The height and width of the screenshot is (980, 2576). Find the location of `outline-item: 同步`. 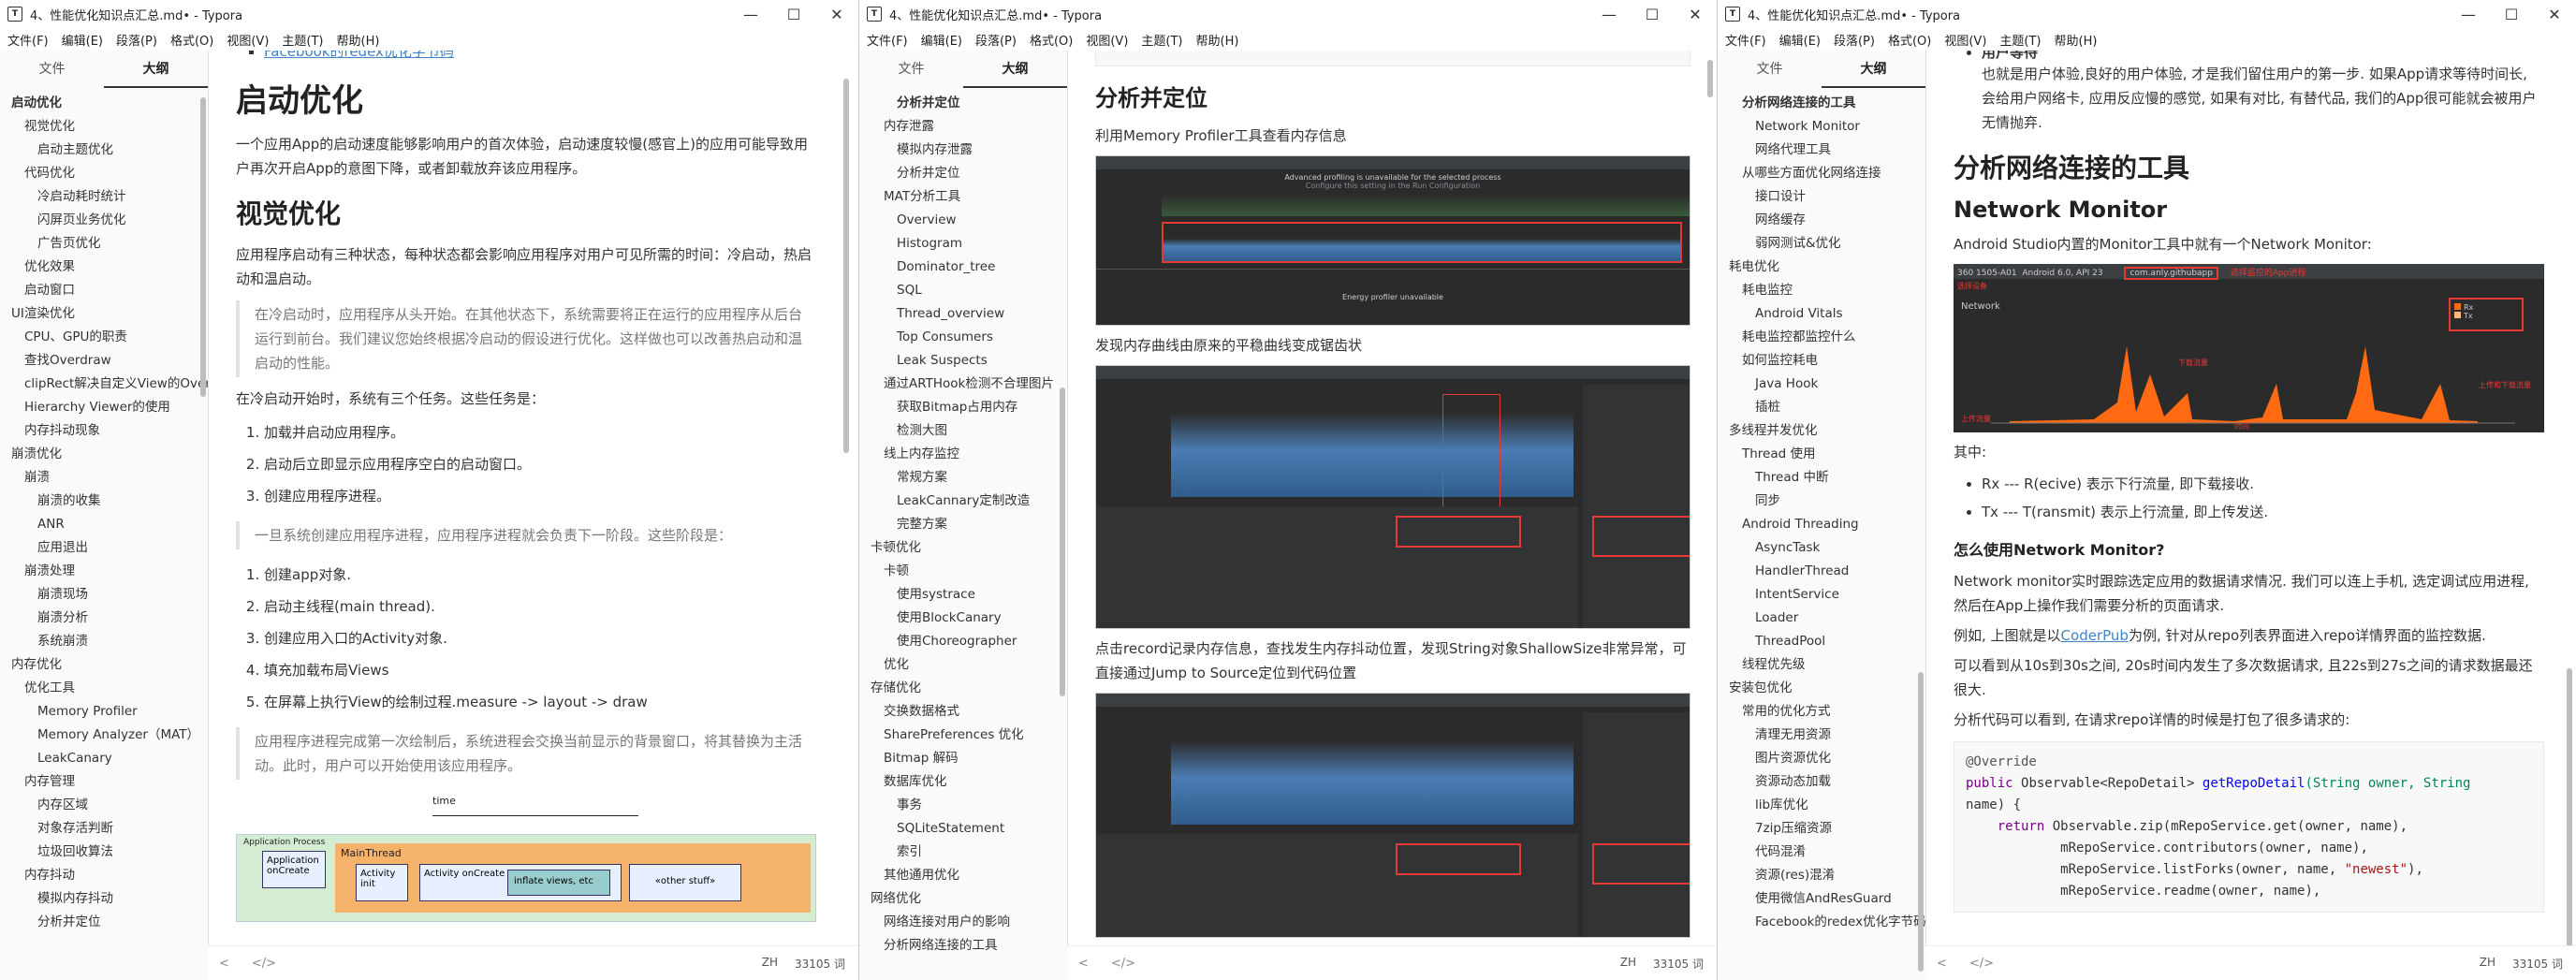

outline-item: 同步 is located at coordinates (1821, 501).